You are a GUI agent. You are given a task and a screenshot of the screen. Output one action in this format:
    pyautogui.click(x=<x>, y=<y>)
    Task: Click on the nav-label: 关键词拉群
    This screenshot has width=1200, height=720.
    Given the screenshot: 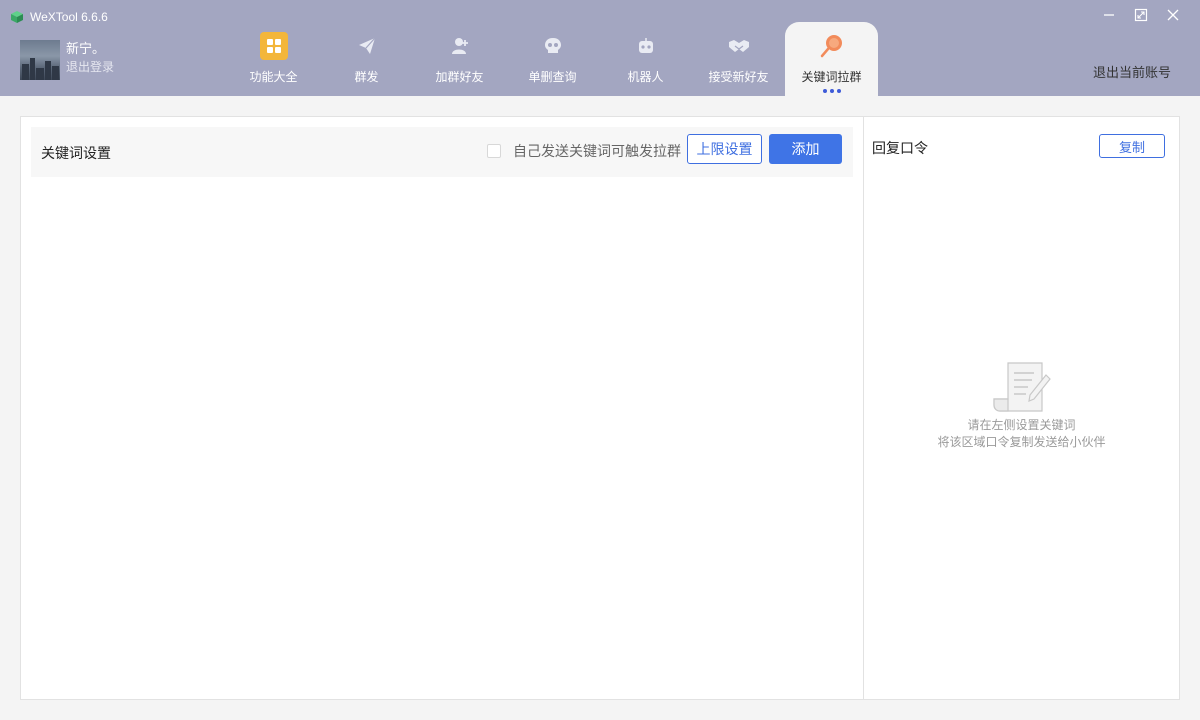 What is the action you would take?
    pyautogui.click(x=831, y=77)
    